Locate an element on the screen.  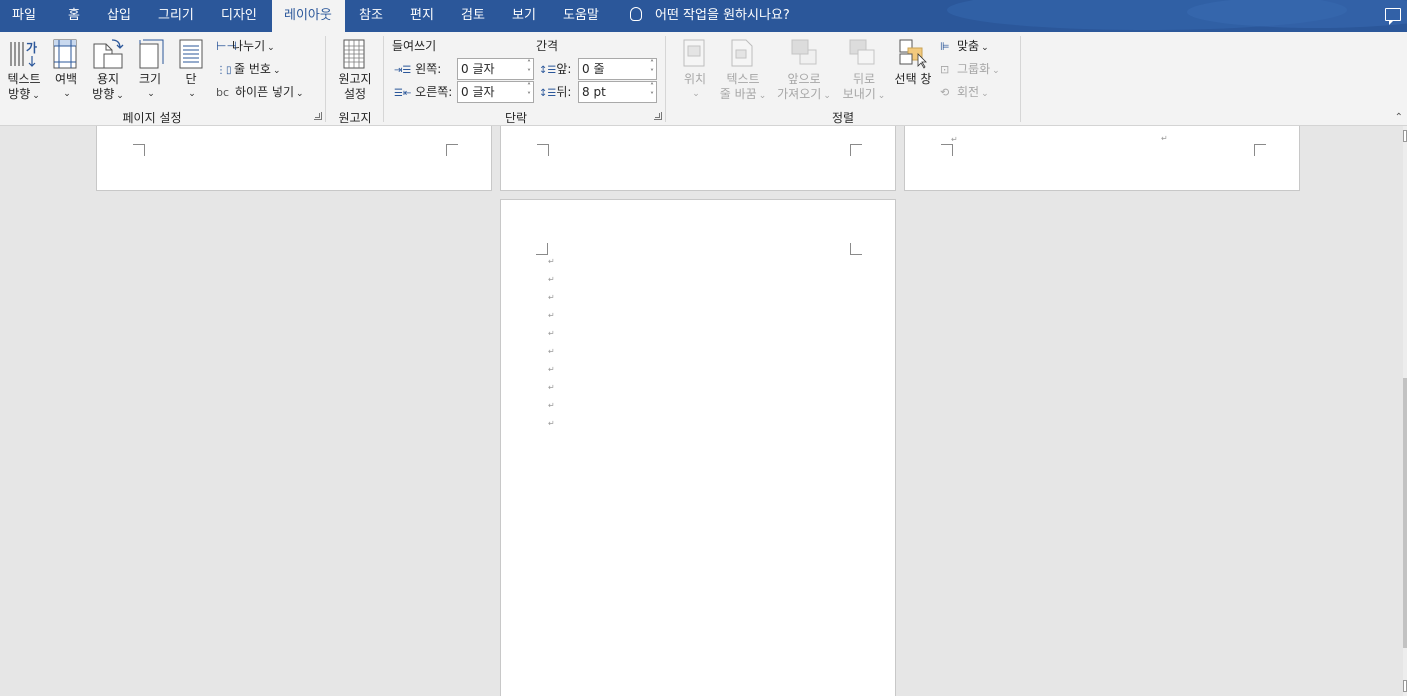
wrap-text-icon is located at coordinates (743, 54).